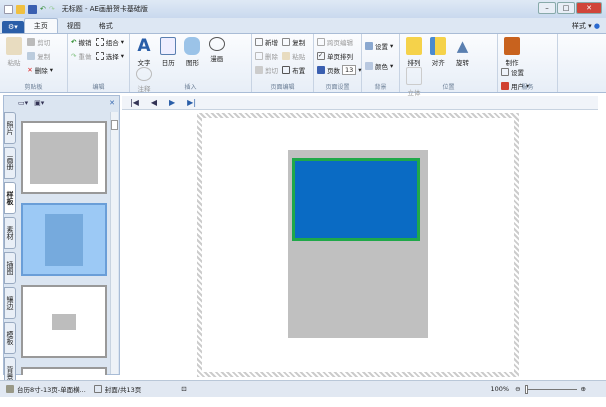 The height and width of the screenshot is (407, 606). Describe the element at coordinates (14, 46) in the screenshot. I see `paste-icon` at that location.